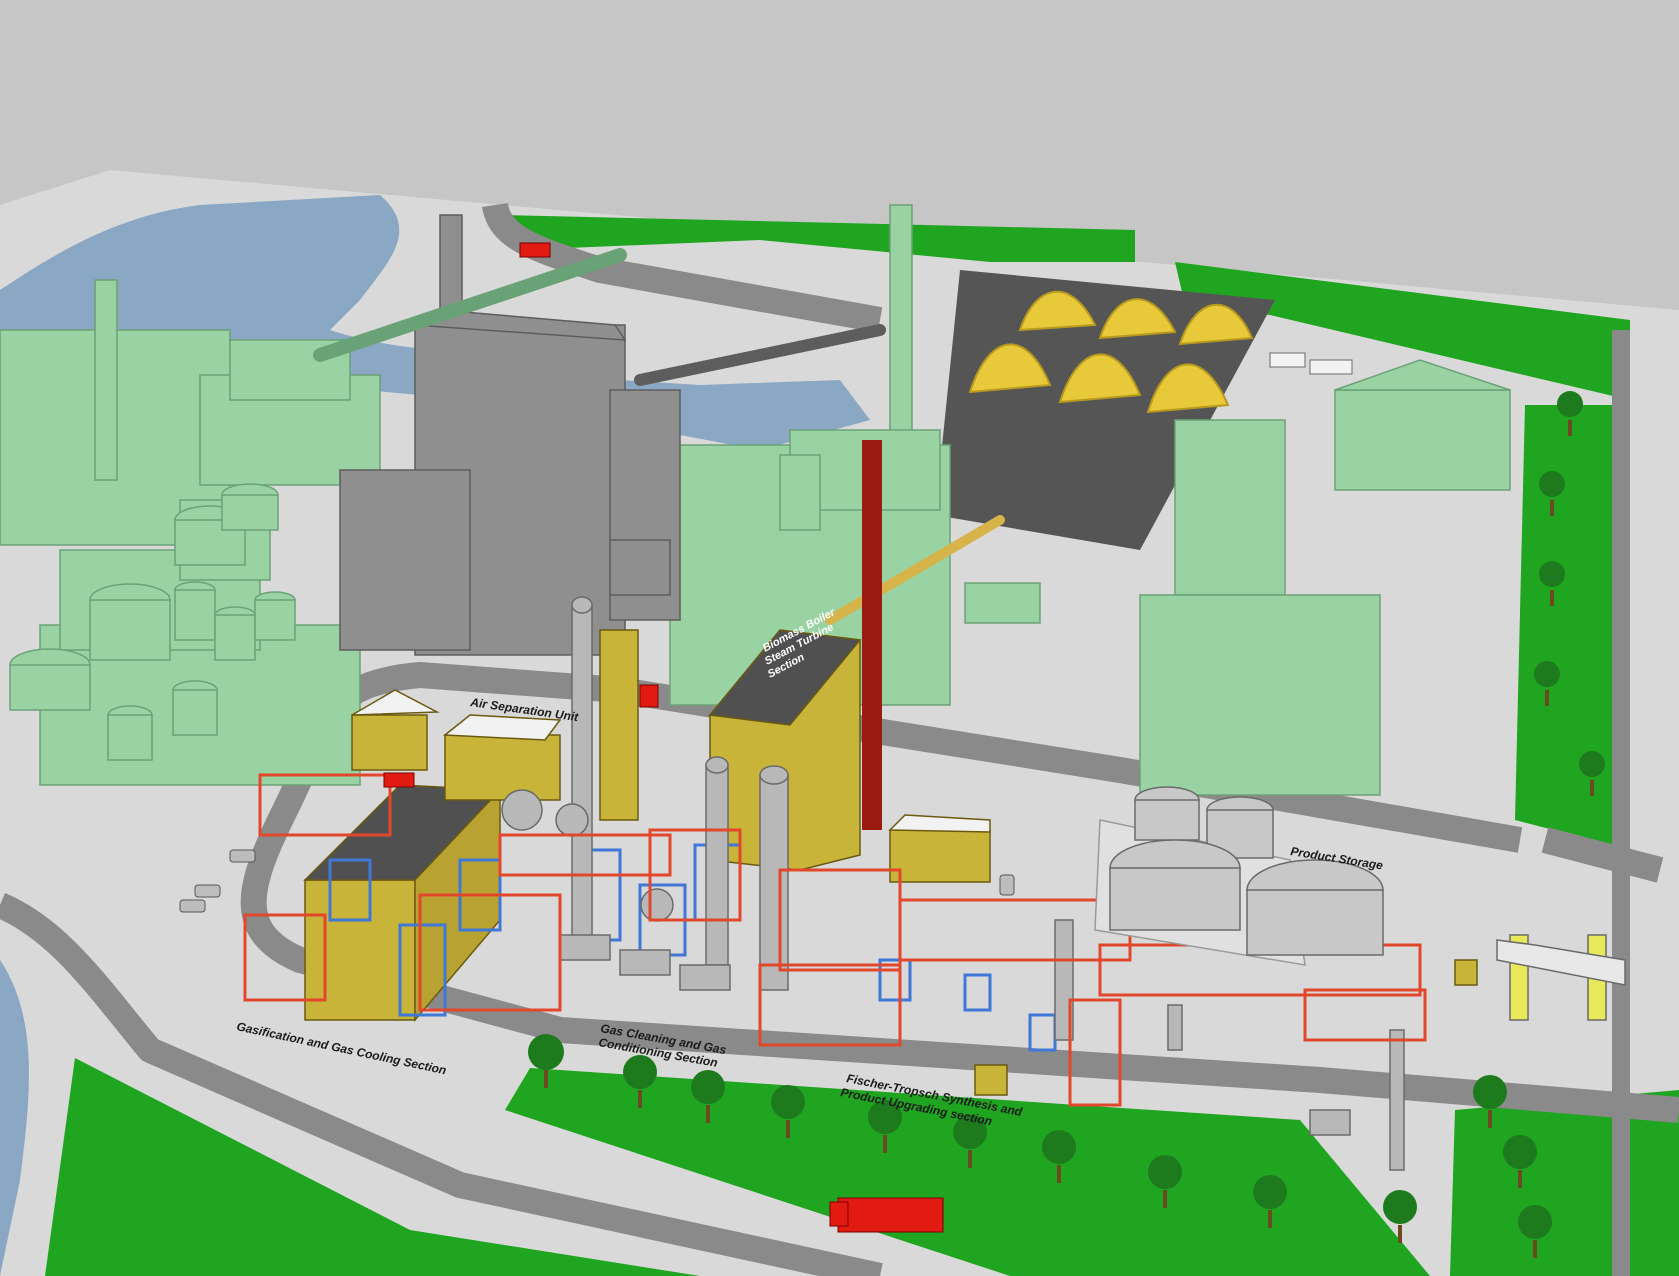  I want to click on road-right-edge, so click(1621, 803).